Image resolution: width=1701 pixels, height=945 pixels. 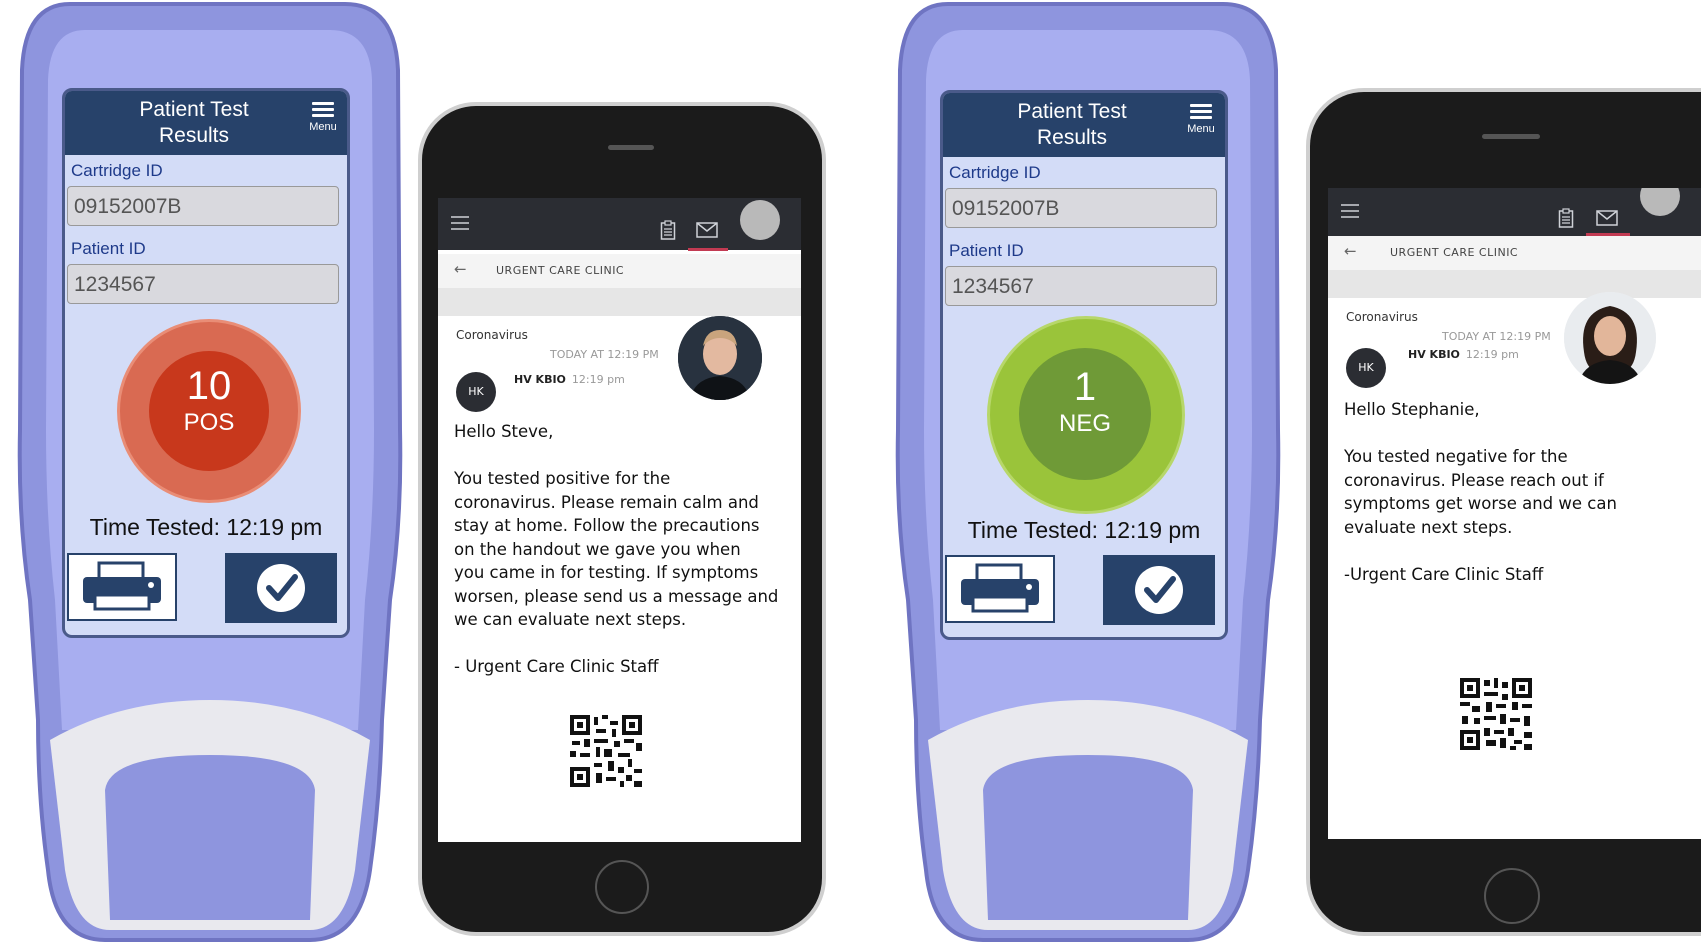 What do you see at coordinates (209, 386) in the screenshot?
I see `result-number: 10` at bounding box center [209, 386].